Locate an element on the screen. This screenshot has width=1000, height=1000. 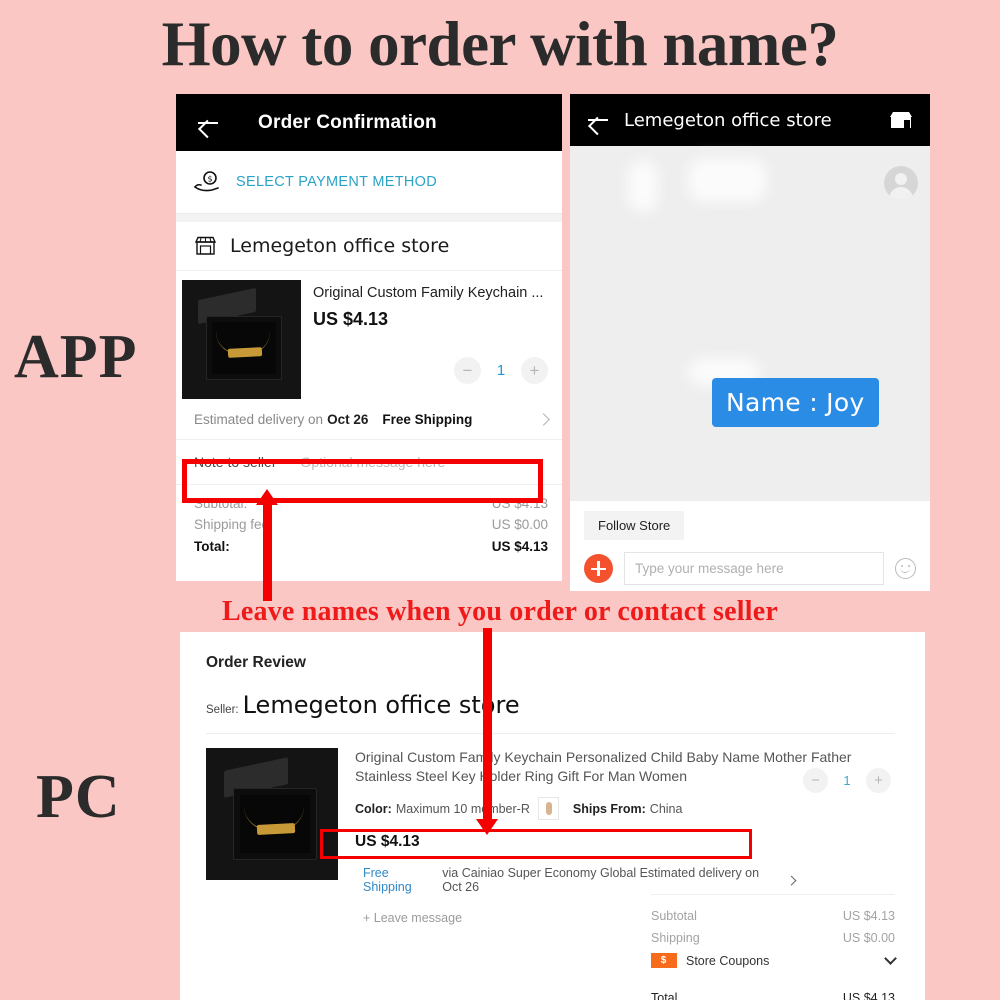
quantity-decrease-button: − is located at coordinates (467, 370).